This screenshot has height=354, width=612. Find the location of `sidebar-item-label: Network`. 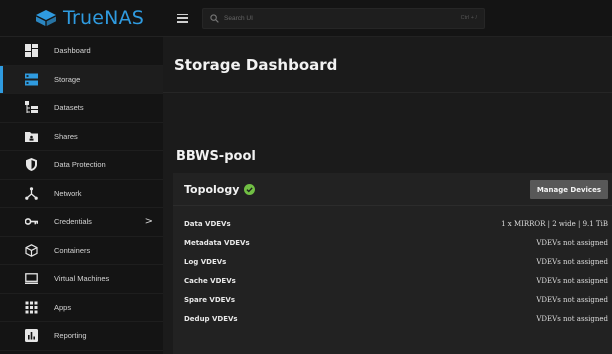

sidebar-item-label: Network is located at coordinates (68, 193).